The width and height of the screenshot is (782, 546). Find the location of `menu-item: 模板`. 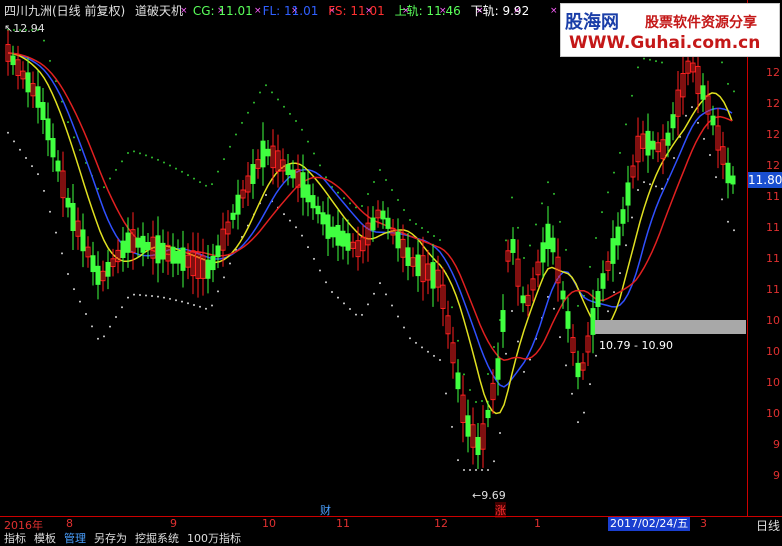

menu-item: 模板 is located at coordinates (45, 538).